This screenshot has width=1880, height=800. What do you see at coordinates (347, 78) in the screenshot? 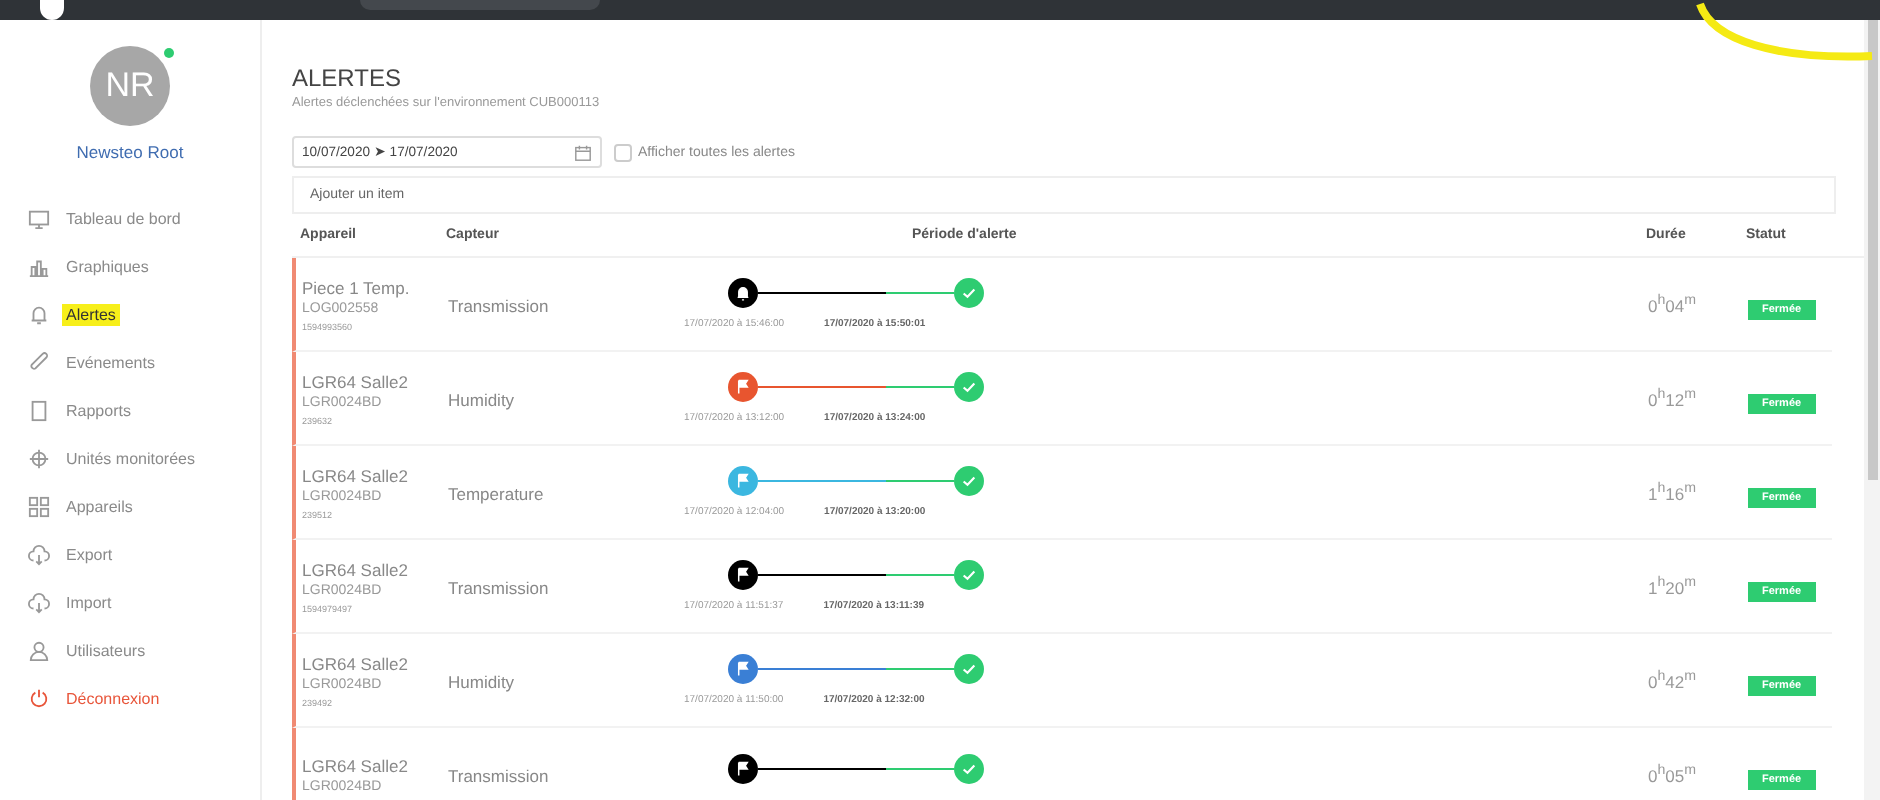
I see `page-title: ALERTES` at bounding box center [347, 78].